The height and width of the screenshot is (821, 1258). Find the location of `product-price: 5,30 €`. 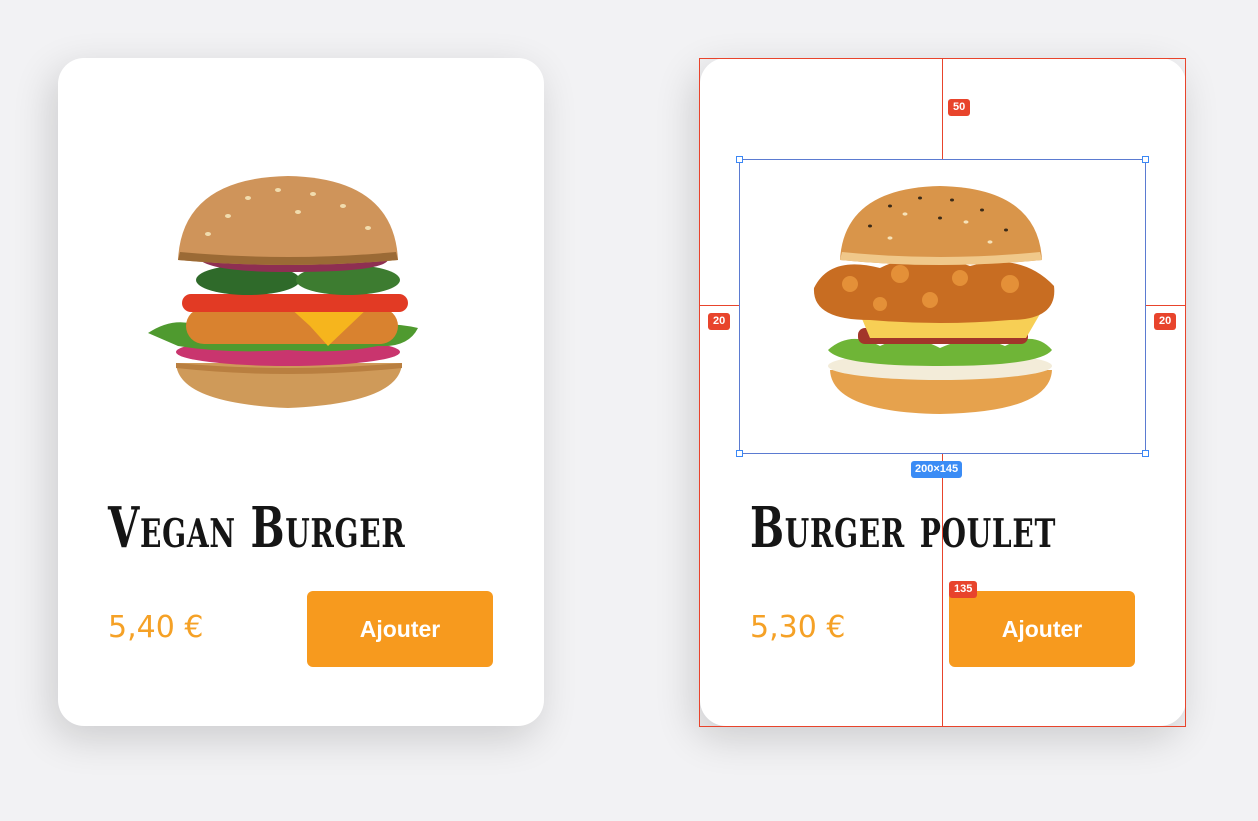

product-price: 5,30 € is located at coordinates (798, 627).